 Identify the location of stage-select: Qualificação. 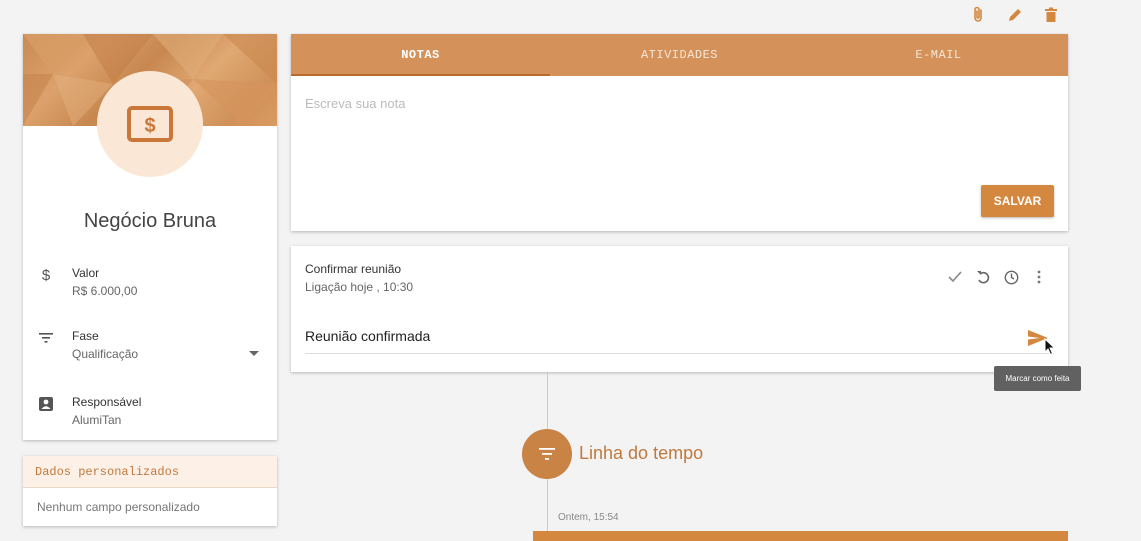
(105, 354).